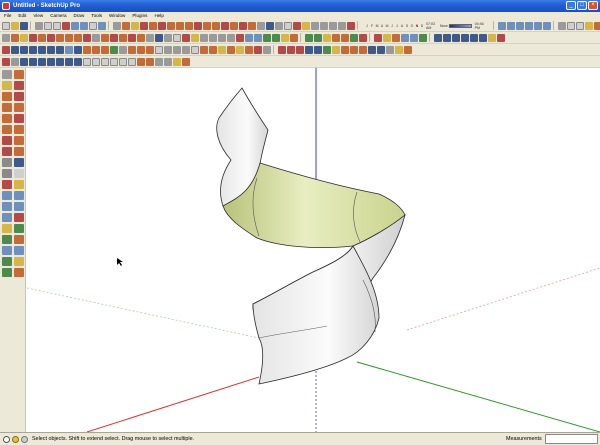 This screenshot has width=600, height=445. What do you see at coordinates (75, 25) in the screenshot?
I see `undo-icon` at bounding box center [75, 25].